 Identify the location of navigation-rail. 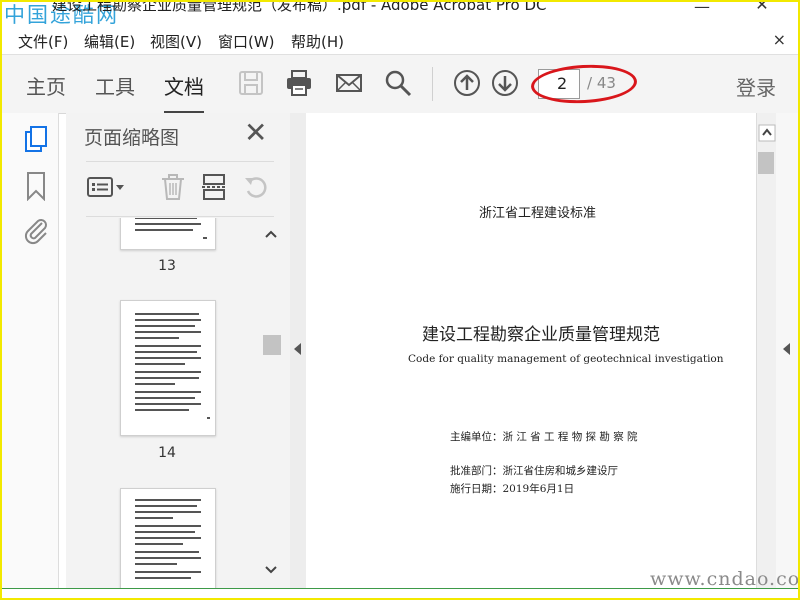
(29, 350).